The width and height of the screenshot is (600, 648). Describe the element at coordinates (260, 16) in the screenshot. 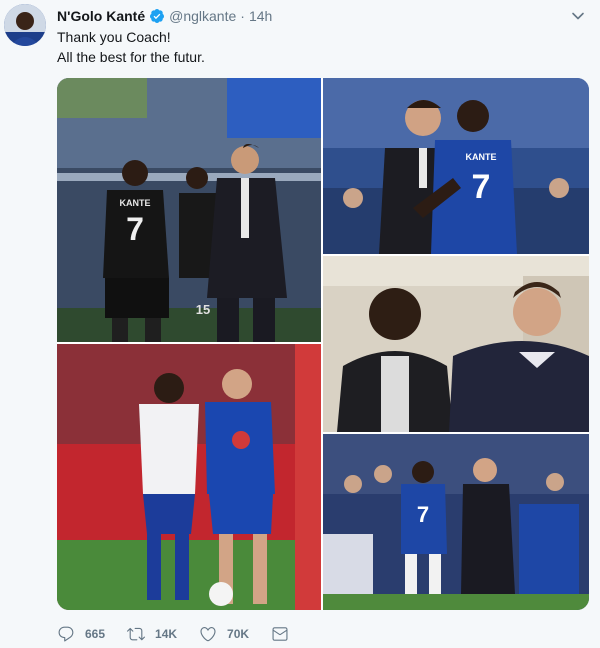

I see `timestamp: 14h` at that location.